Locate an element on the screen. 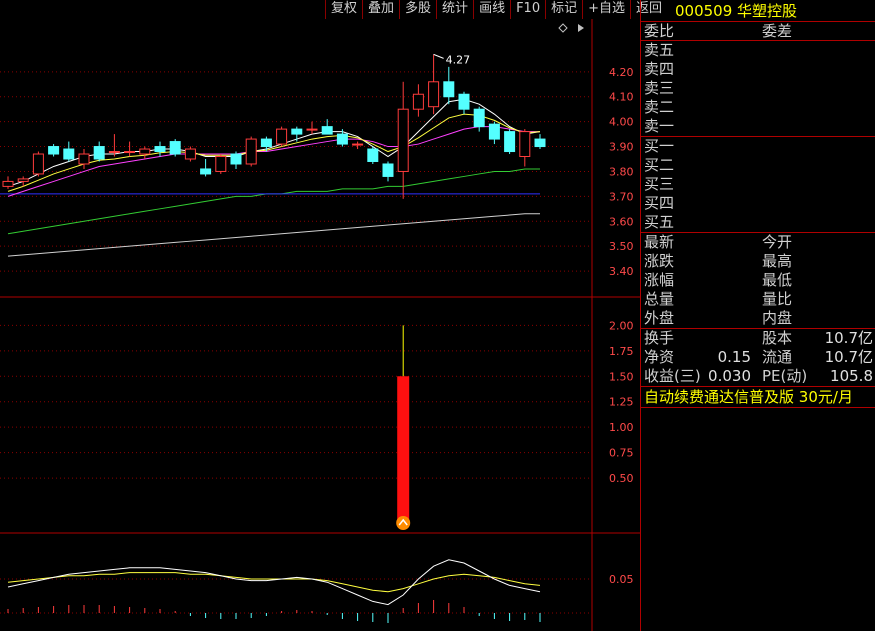 Image resolution: width=875 pixels, height=631 pixels. fund-label: 流通 is located at coordinates (777, 357).